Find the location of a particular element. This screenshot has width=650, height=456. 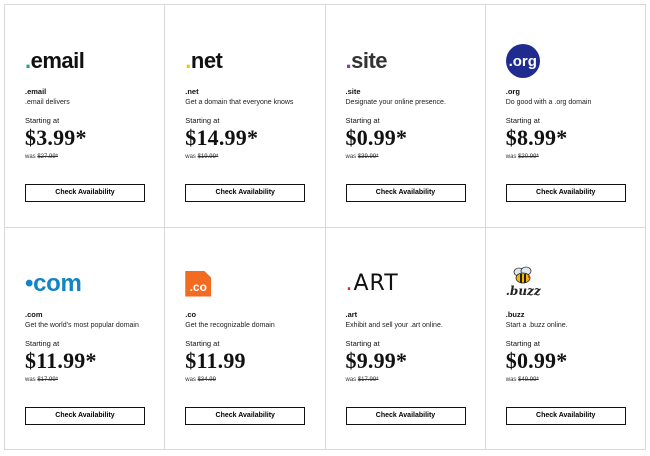

site-logo: .site is located at coordinates (366, 60).